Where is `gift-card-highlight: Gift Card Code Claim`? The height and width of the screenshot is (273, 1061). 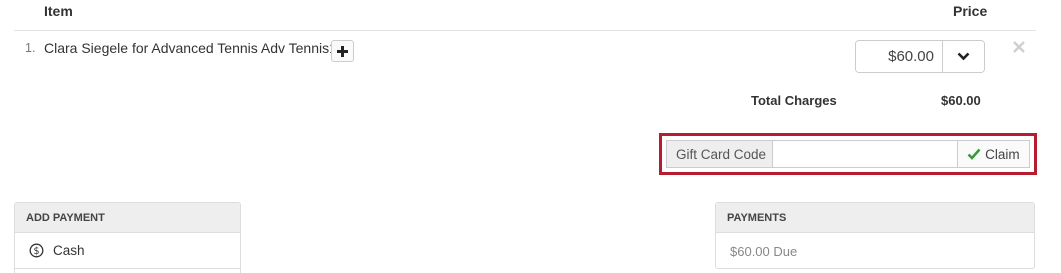
gift-card-highlight: Gift Card Code Claim is located at coordinates (848, 154).